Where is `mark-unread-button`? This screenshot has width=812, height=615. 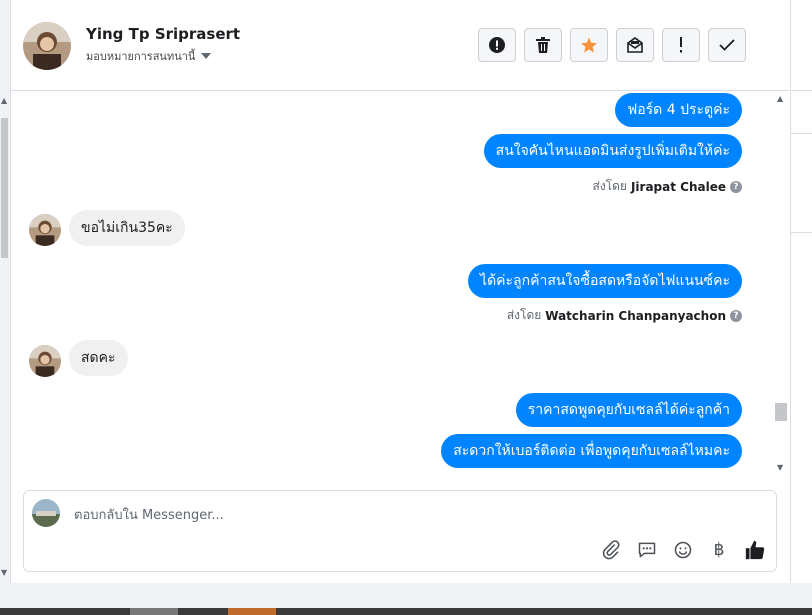 mark-unread-button is located at coordinates (635, 45).